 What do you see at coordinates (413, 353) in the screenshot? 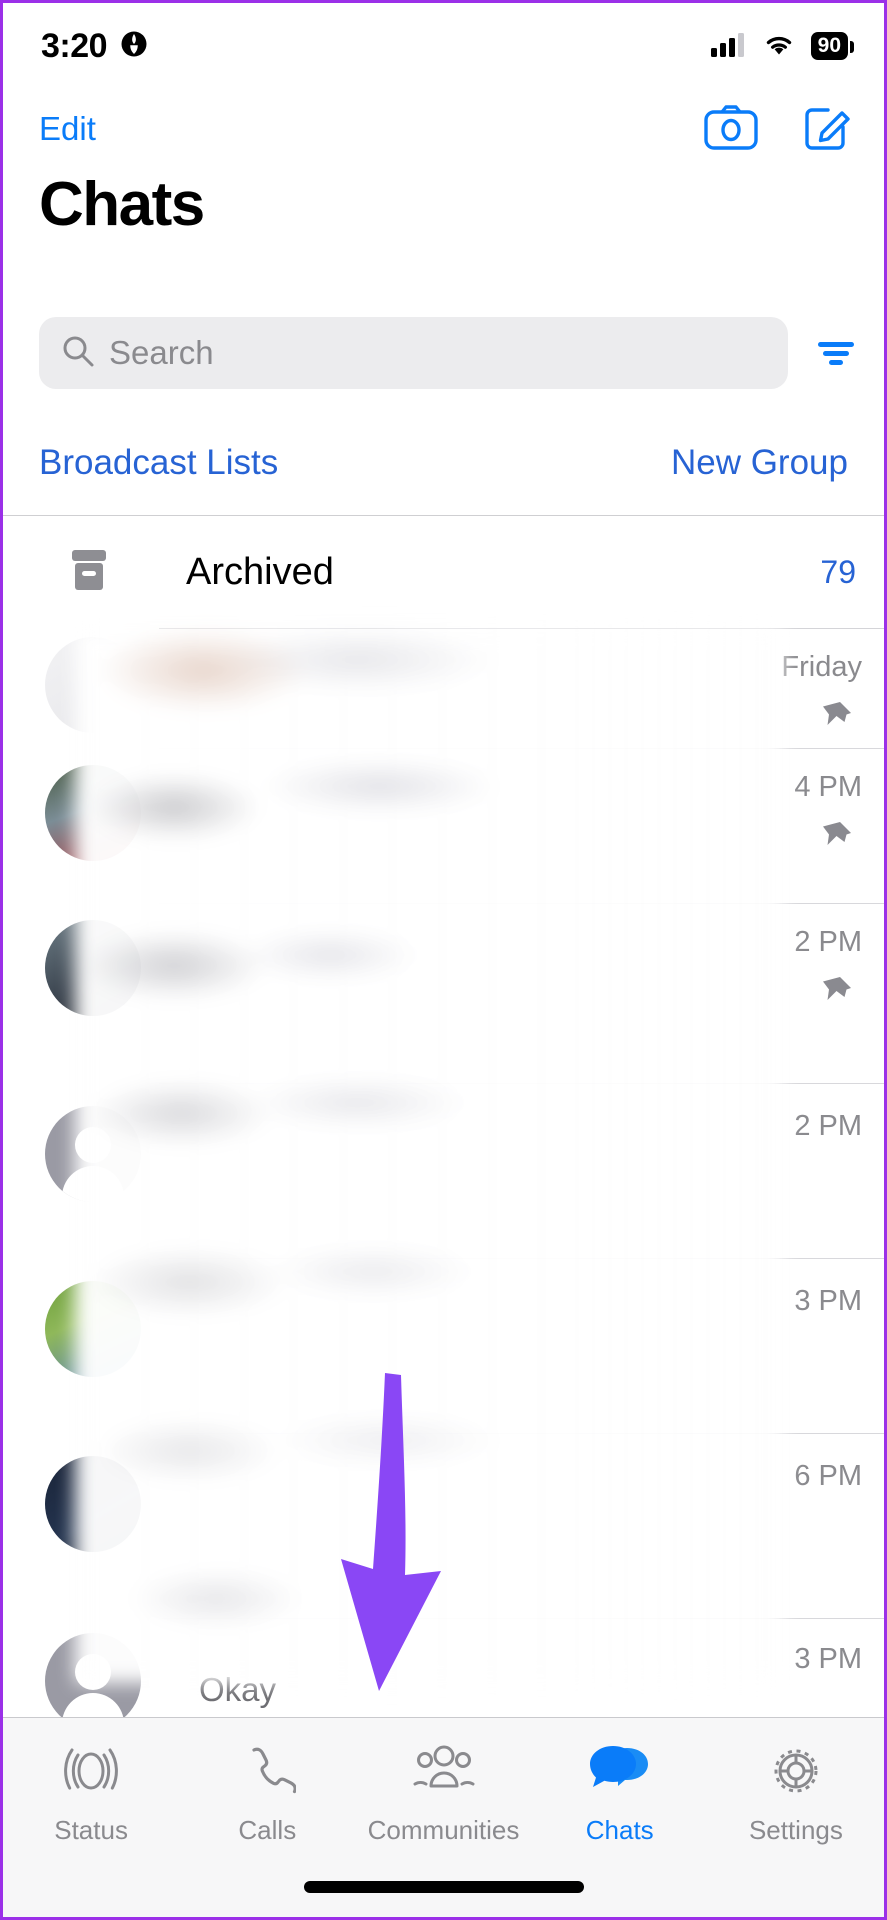
I see `search-input: Search` at bounding box center [413, 353].